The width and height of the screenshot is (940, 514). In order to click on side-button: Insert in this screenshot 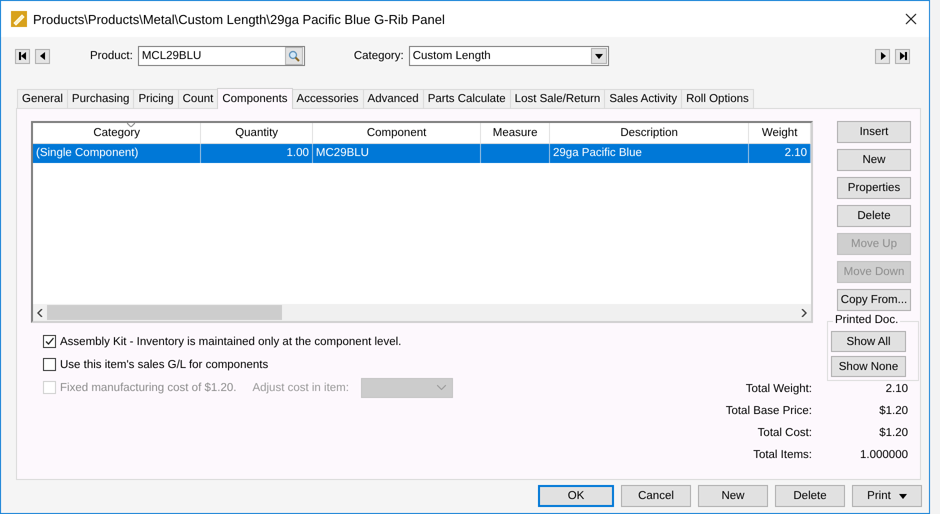, I will do `click(874, 132)`.